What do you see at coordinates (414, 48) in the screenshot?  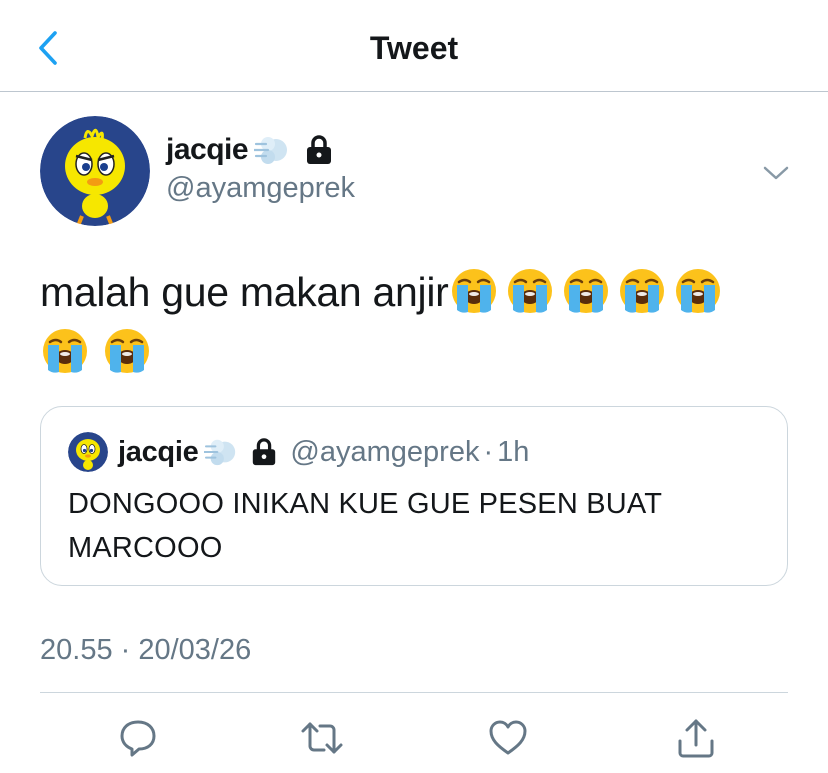 I see `page-title: Tweet` at bounding box center [414, 48].